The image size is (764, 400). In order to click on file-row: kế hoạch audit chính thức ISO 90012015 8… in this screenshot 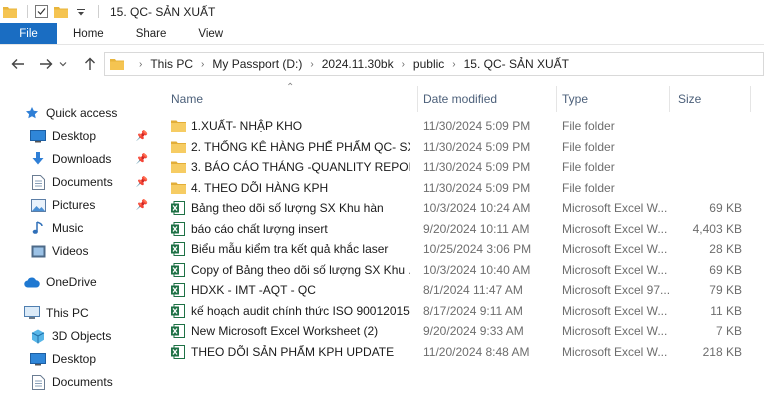, I will do `click(460, 311)`.